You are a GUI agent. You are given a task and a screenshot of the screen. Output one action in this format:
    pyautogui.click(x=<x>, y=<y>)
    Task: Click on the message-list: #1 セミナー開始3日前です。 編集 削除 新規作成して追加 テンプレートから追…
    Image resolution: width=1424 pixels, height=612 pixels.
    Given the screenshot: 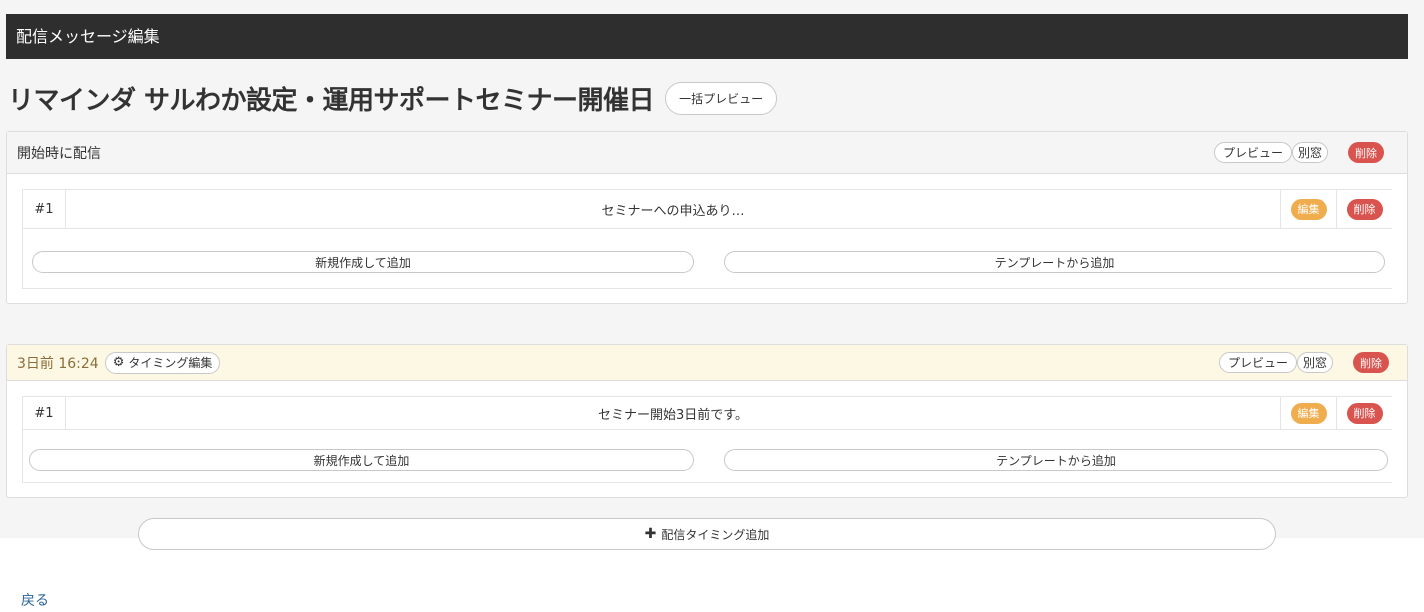 What is the action you would take?
    pyautogui.click(x=707, y=439)
    